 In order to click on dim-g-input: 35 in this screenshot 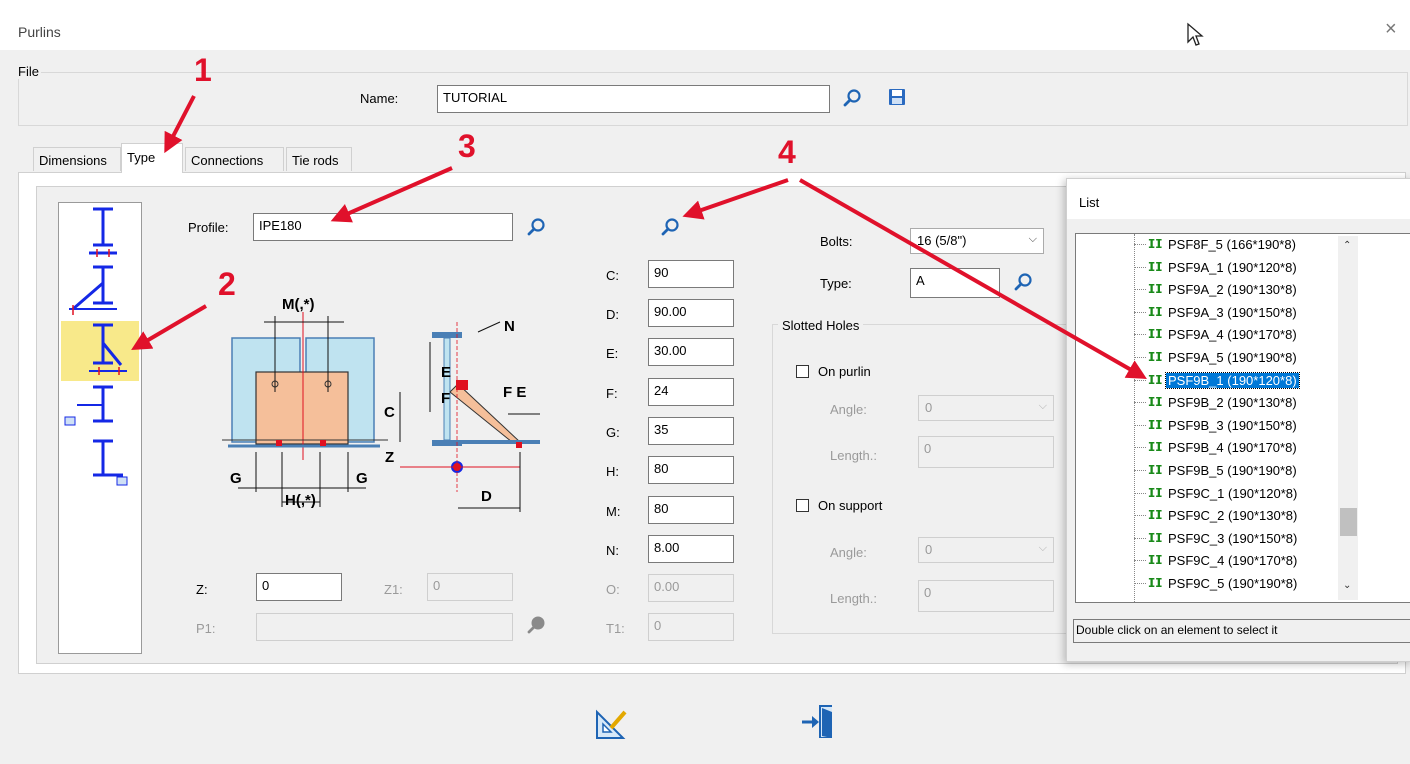, I will do `click(691, 431)`.